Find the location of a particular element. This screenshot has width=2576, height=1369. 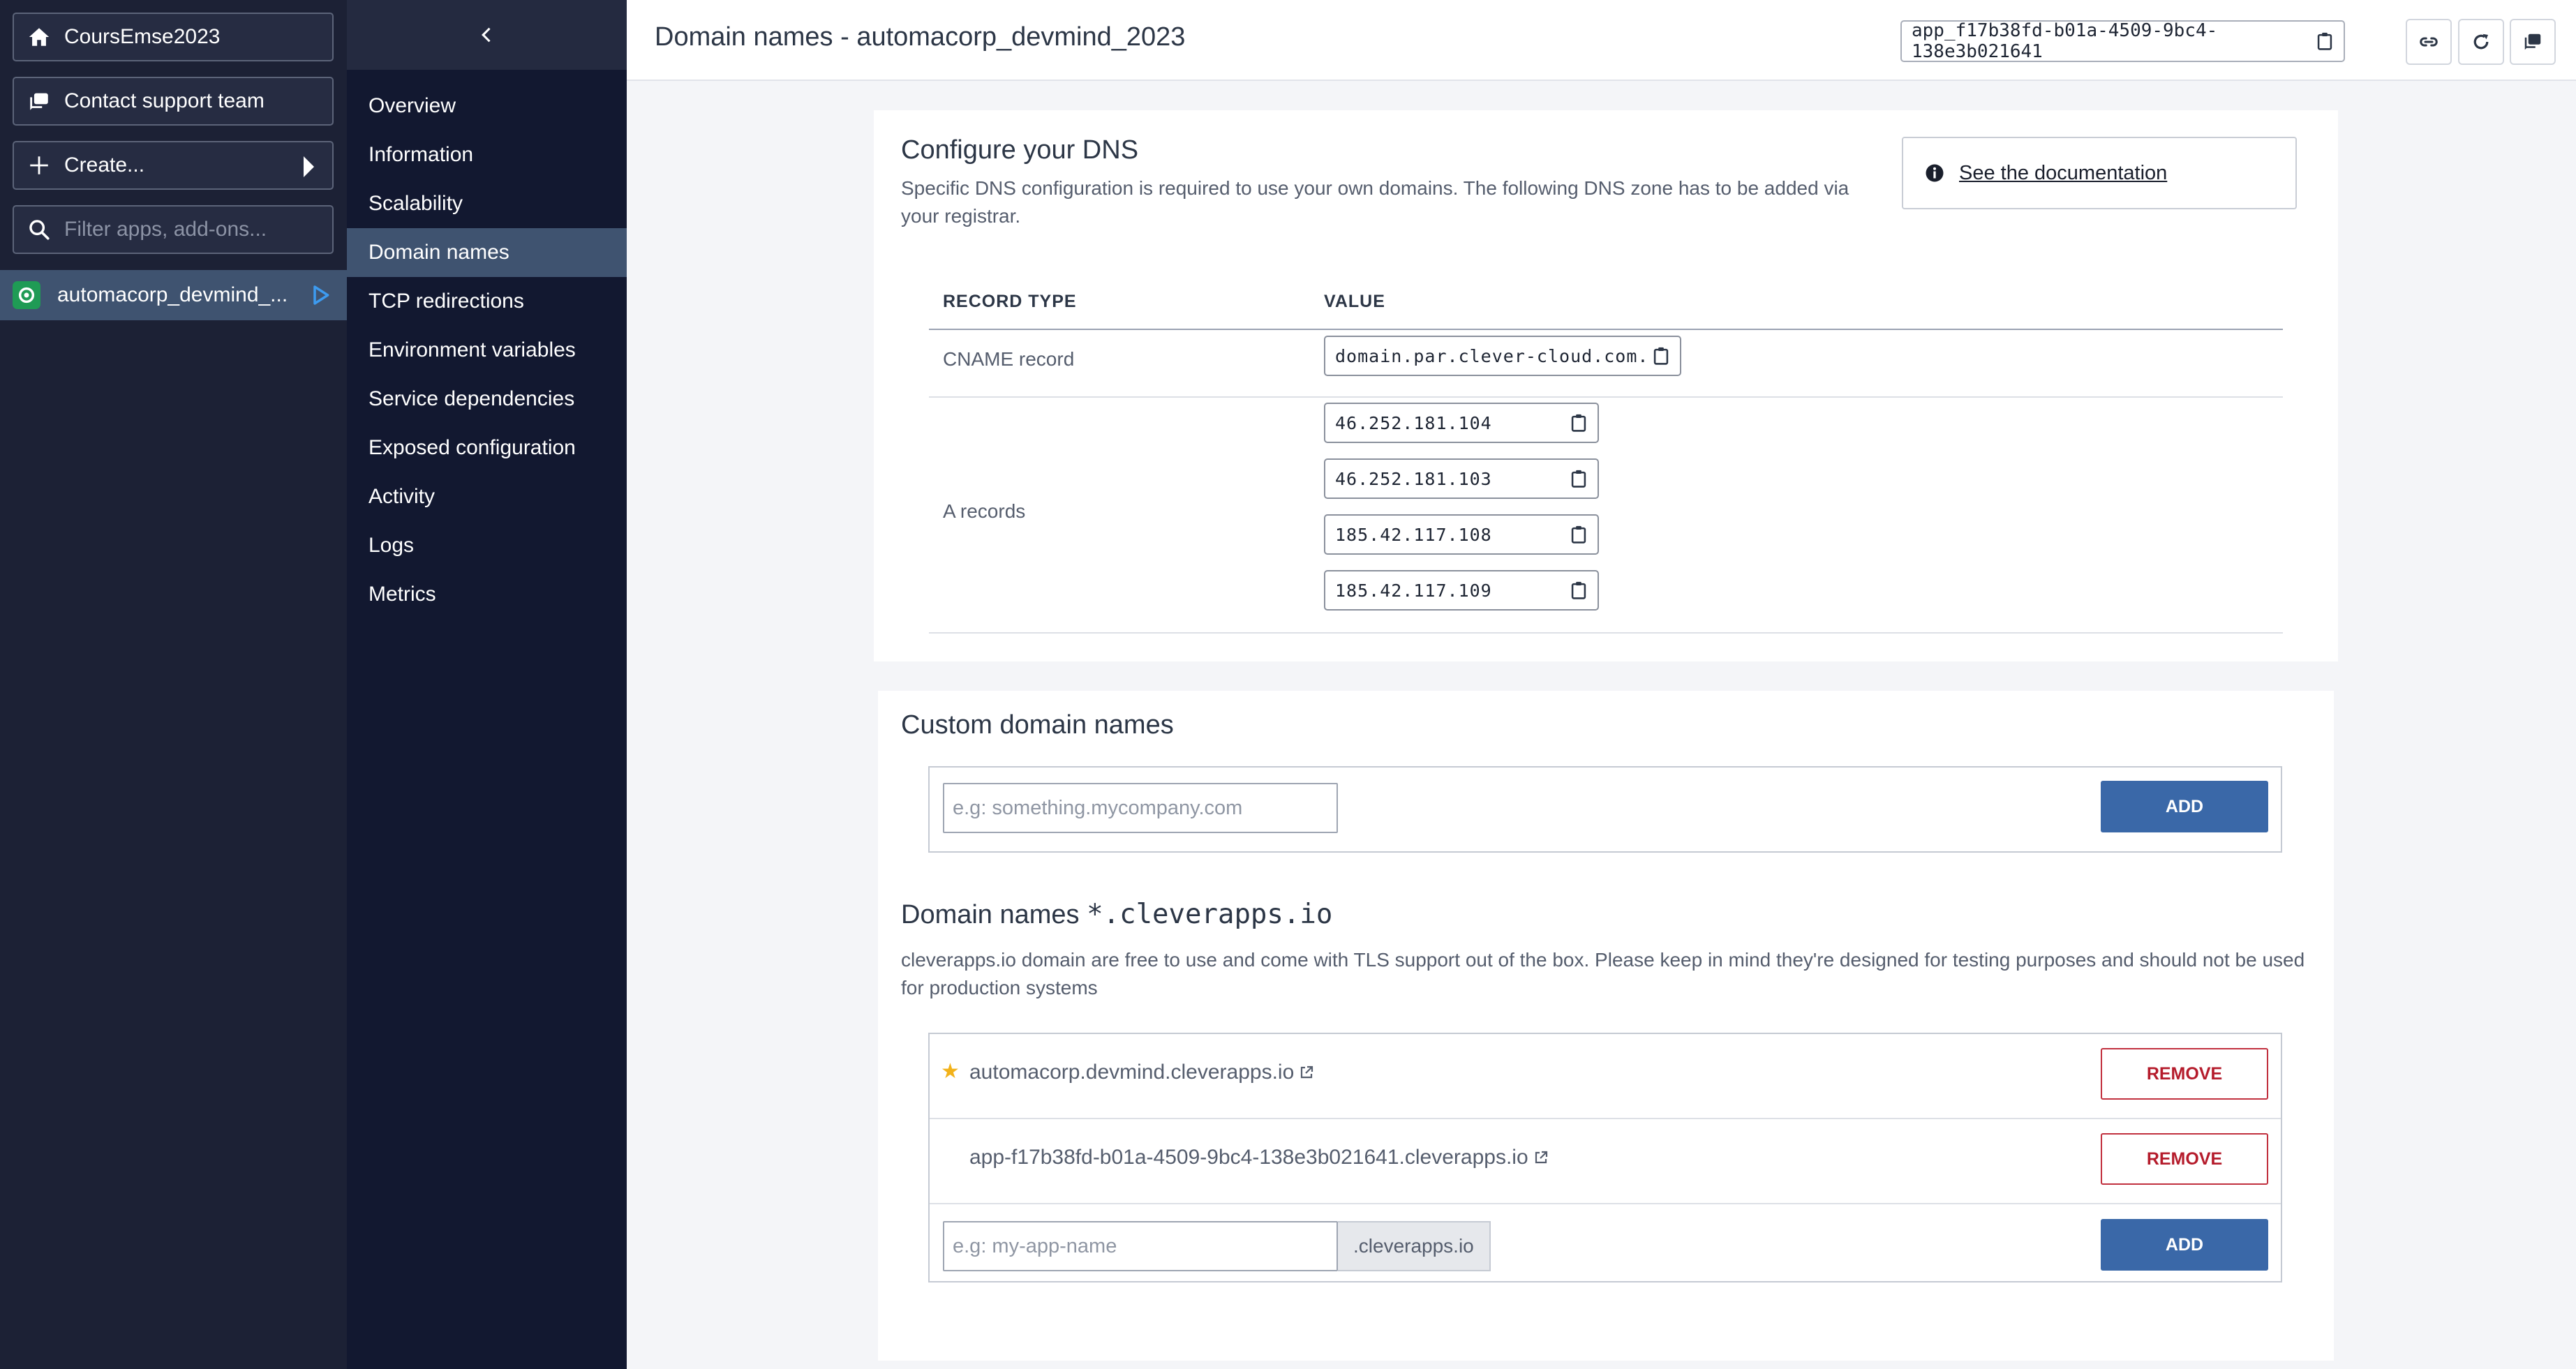

restart-button is located at coordinates (2481, 42).